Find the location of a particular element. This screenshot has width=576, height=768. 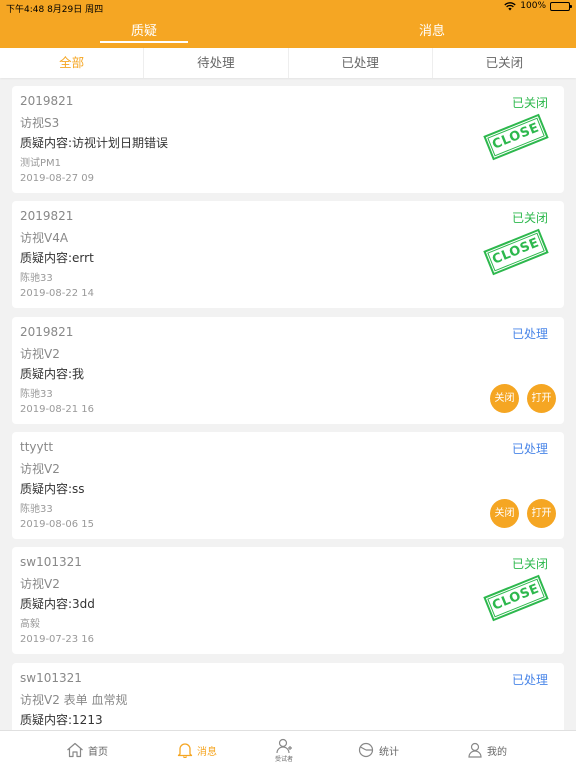

query-code: ttyytt is located at coordinates (37, 447).